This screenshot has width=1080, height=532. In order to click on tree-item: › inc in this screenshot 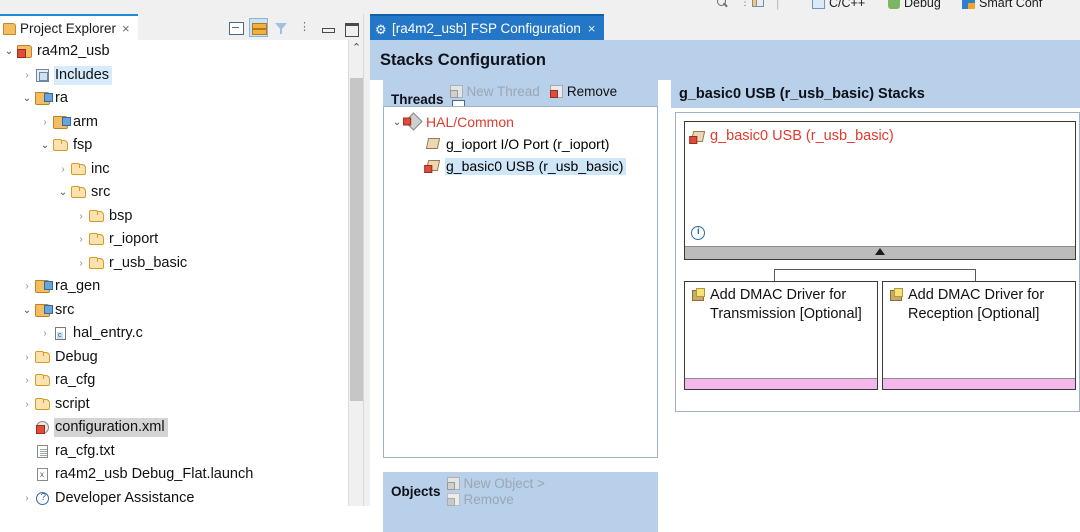, I will do `click(174, 170)`.